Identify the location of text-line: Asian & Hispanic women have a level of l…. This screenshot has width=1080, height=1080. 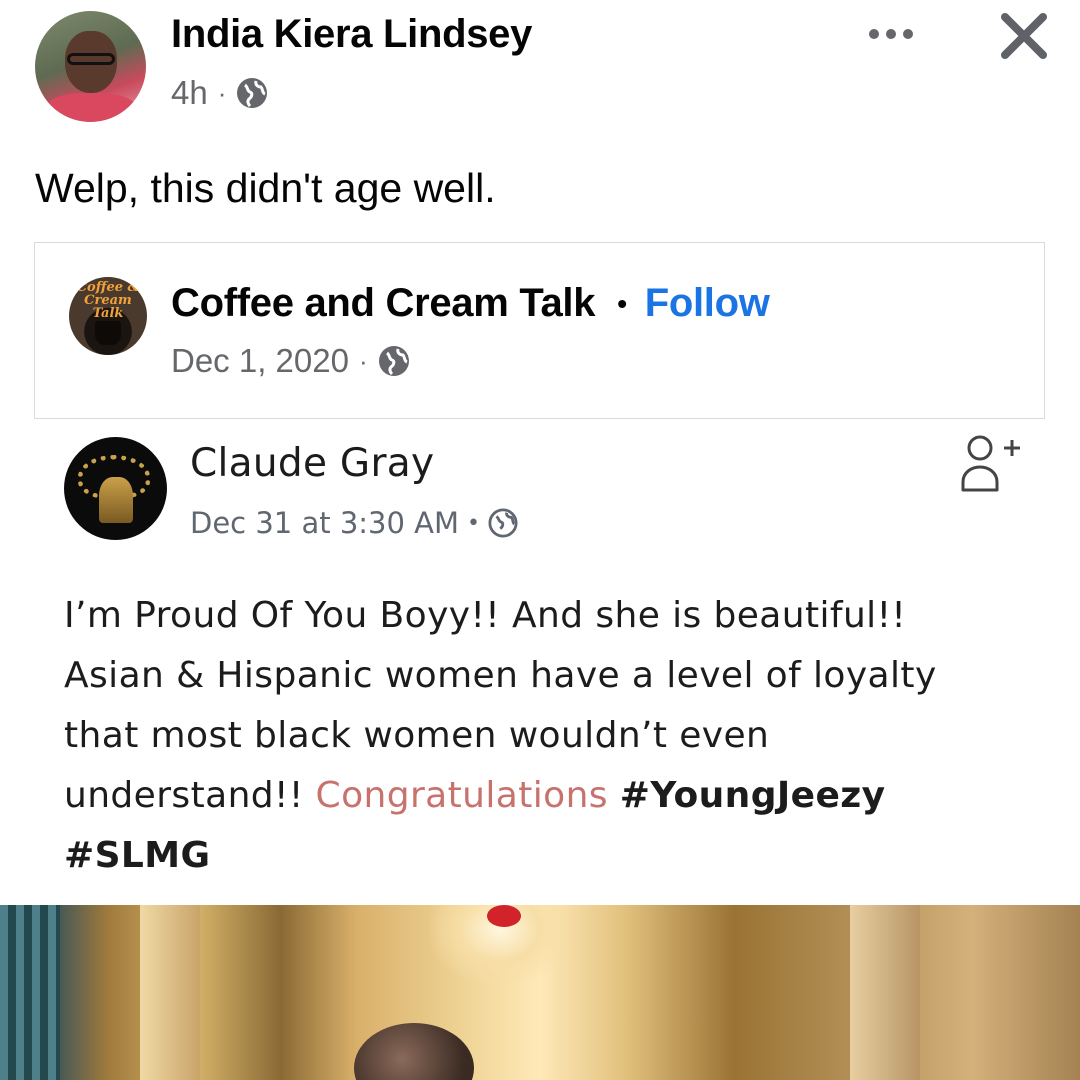
(500, 675).